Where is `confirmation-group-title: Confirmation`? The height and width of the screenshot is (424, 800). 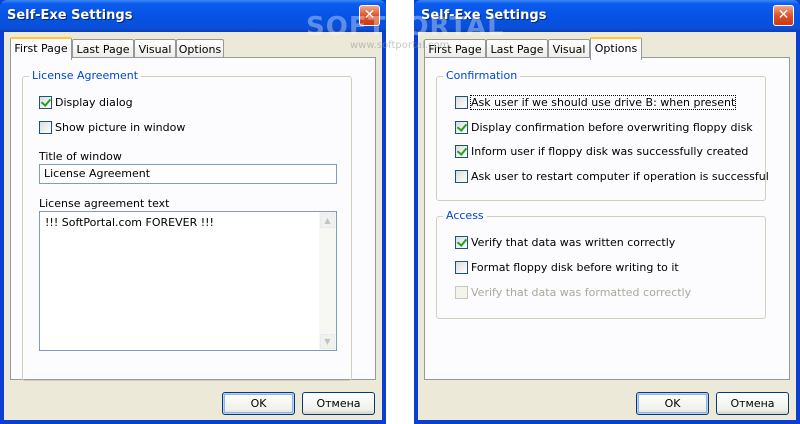
confirmation-group-title: Confirmation is located at coordinates (482, 75).